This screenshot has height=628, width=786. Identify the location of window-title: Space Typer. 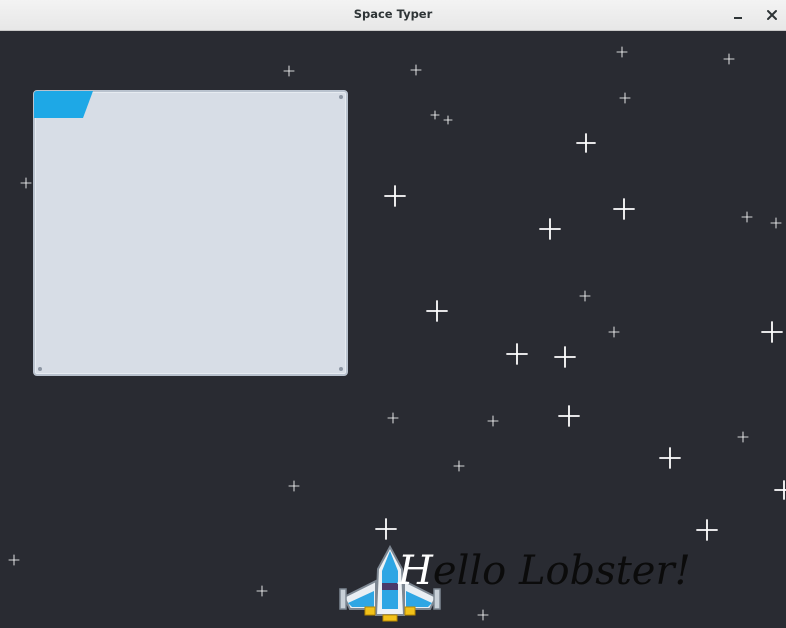
(393, 14).